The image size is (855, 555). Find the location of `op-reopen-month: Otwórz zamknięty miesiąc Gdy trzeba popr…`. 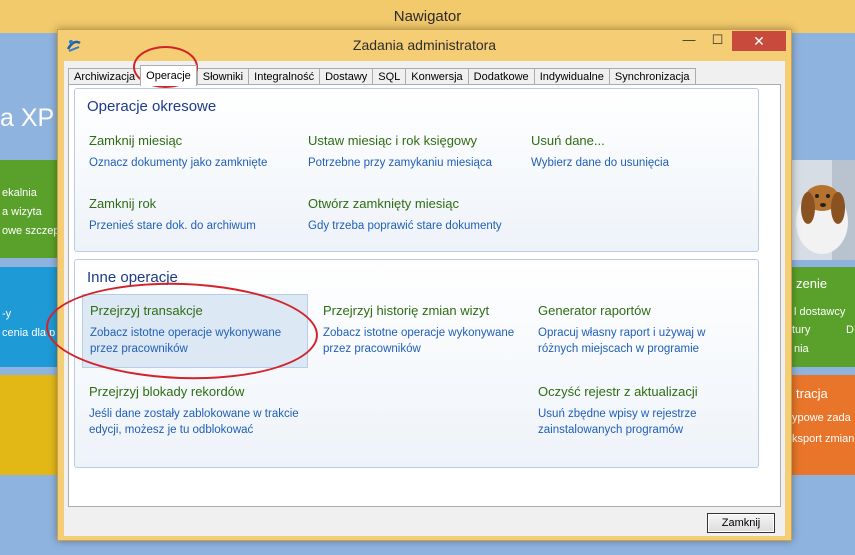

op-reopen-month: Otwórz zamknięty miesiąc Gdy trzeba popr… is located at coordinates (420, 215).